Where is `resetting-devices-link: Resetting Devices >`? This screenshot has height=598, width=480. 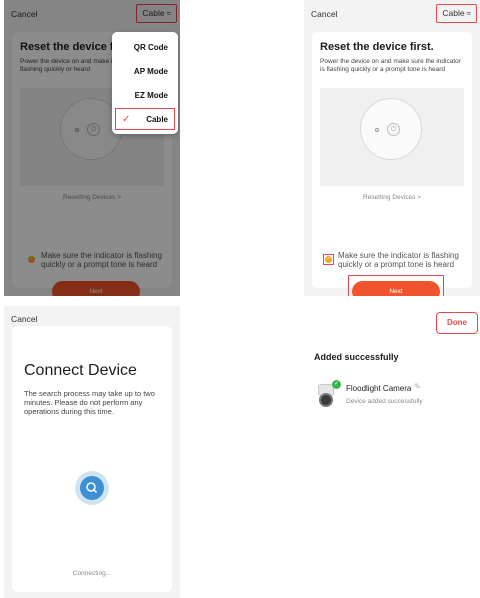
resetting-devices-link: Resetting Devices > is located at coordinates (392, 197).